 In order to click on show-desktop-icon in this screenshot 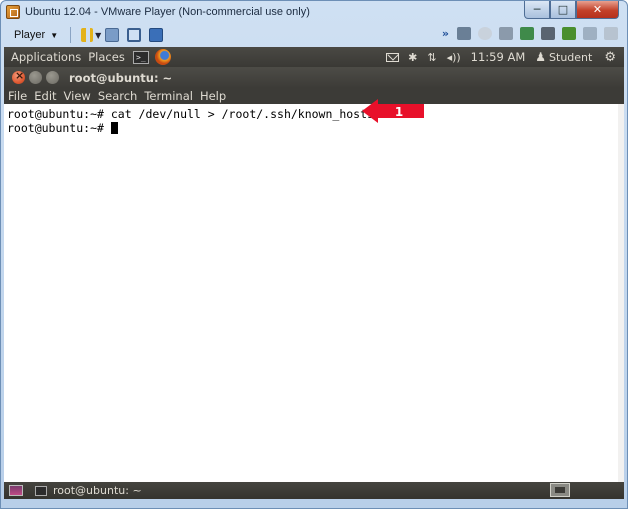, I will do `click(16, 490)`.